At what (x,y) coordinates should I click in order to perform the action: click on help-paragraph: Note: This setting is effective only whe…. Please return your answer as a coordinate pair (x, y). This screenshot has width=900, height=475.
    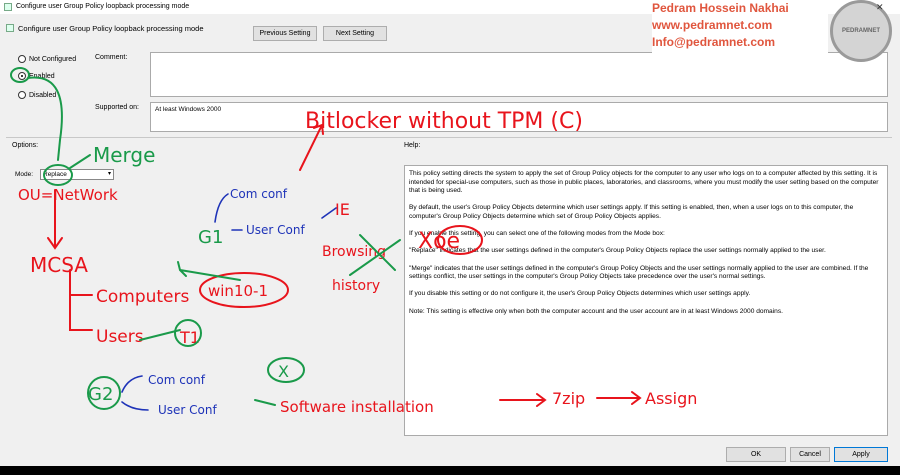
    Looking at the image, I should click on (596, 311).